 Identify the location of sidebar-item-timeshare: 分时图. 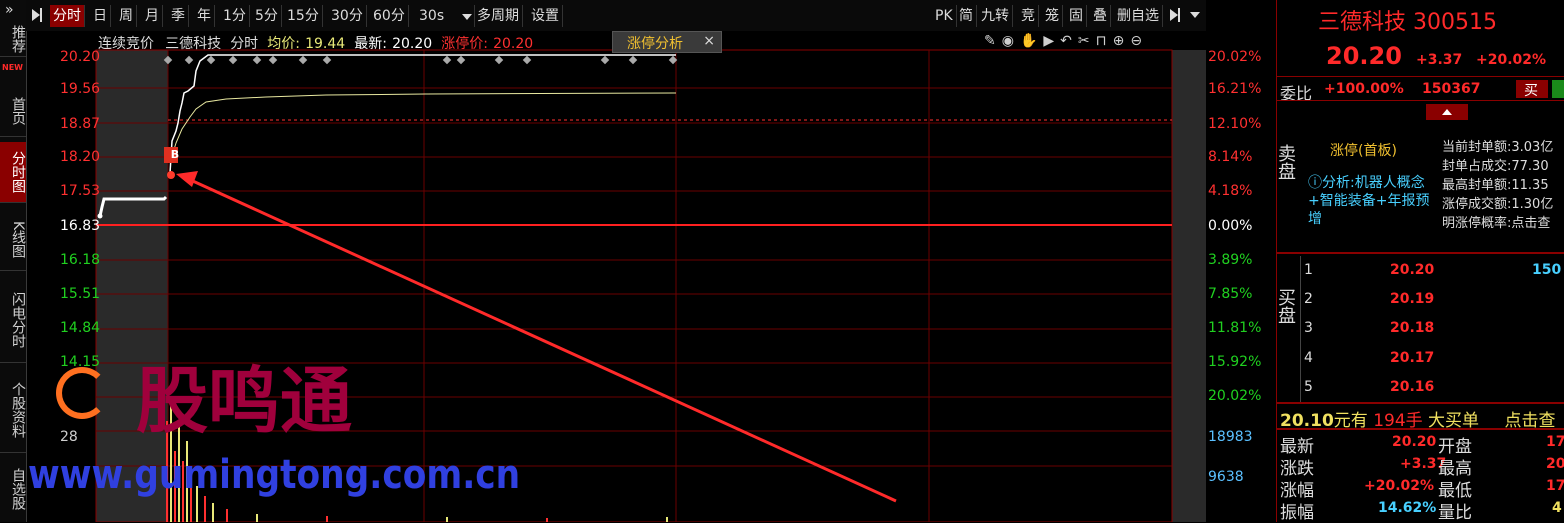
(13, 172).